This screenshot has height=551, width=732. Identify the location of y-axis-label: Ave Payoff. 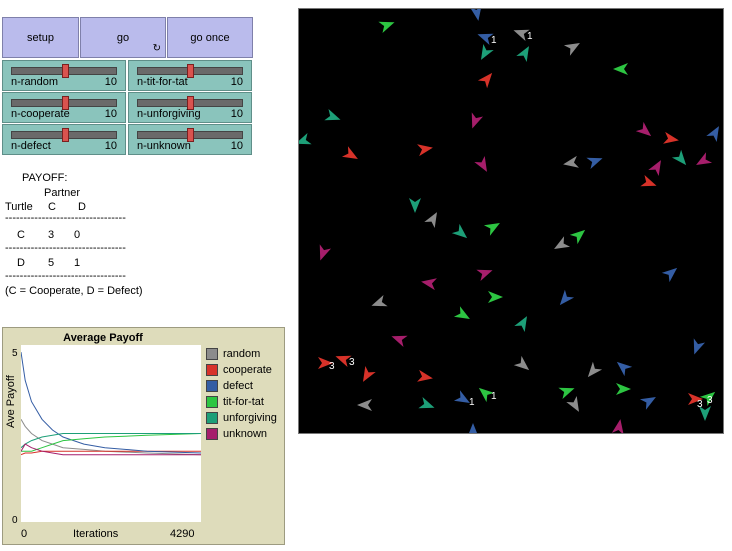
(11, 401).